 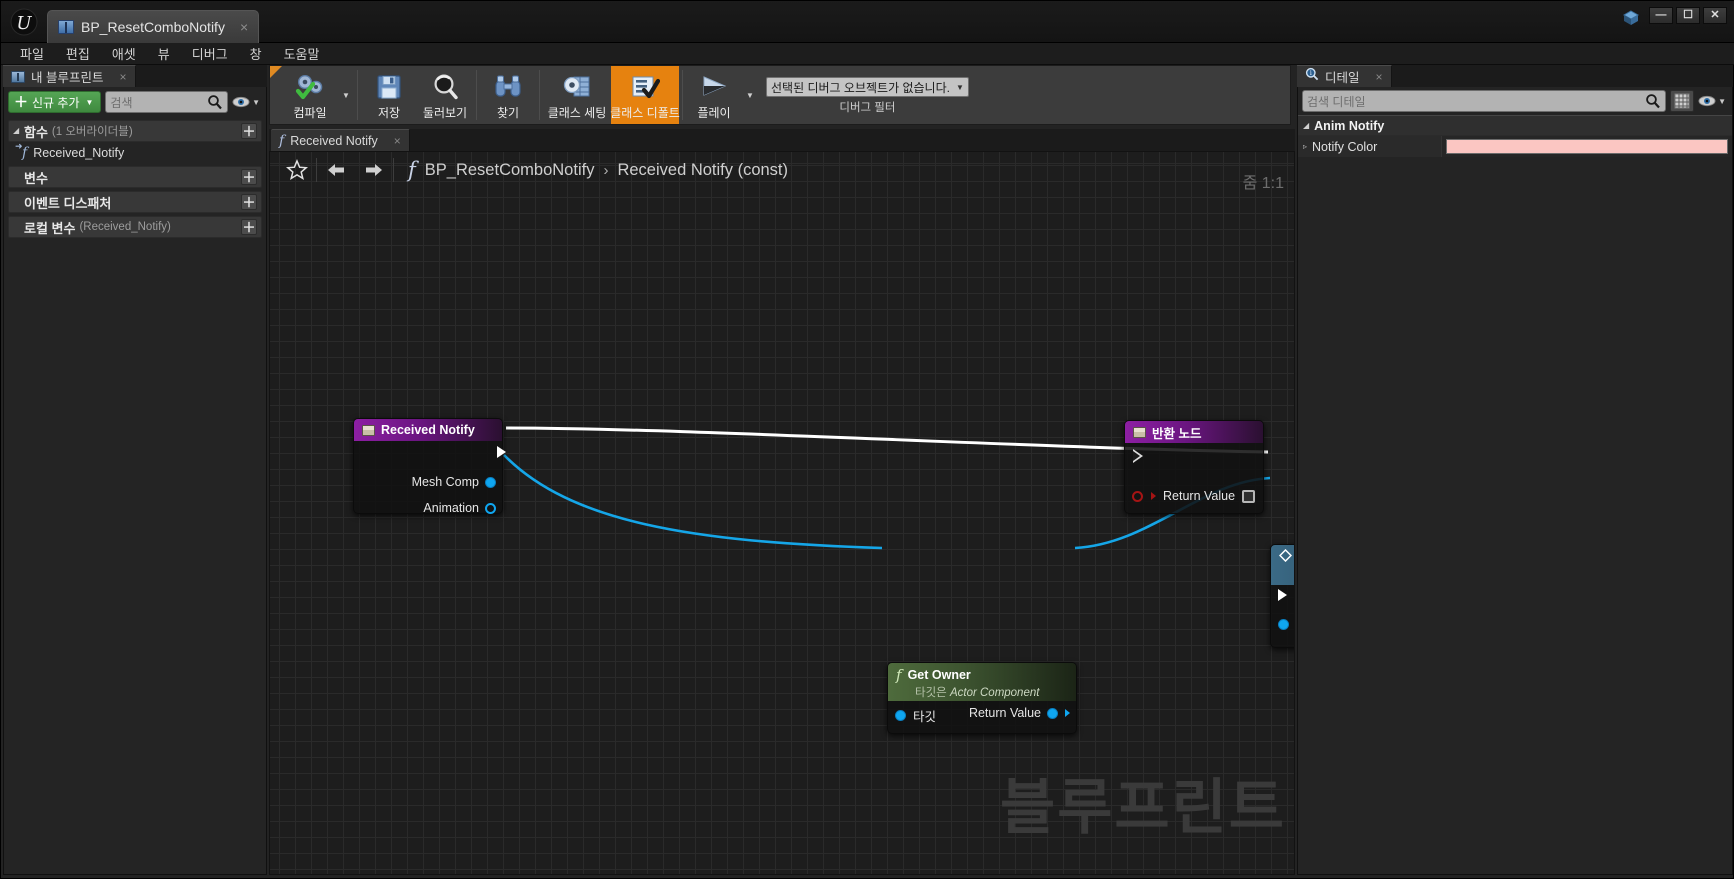 I want to click on search-placeholder: 검색 디테일, so click(x=1336, y=101).